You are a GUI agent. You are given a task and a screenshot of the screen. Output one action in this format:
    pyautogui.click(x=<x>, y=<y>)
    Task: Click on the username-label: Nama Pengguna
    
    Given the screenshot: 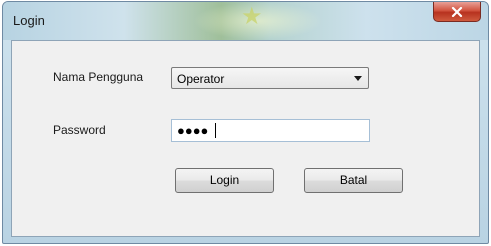 What is the action you would take?
    pyautogui.click(x=98, y=77)
    